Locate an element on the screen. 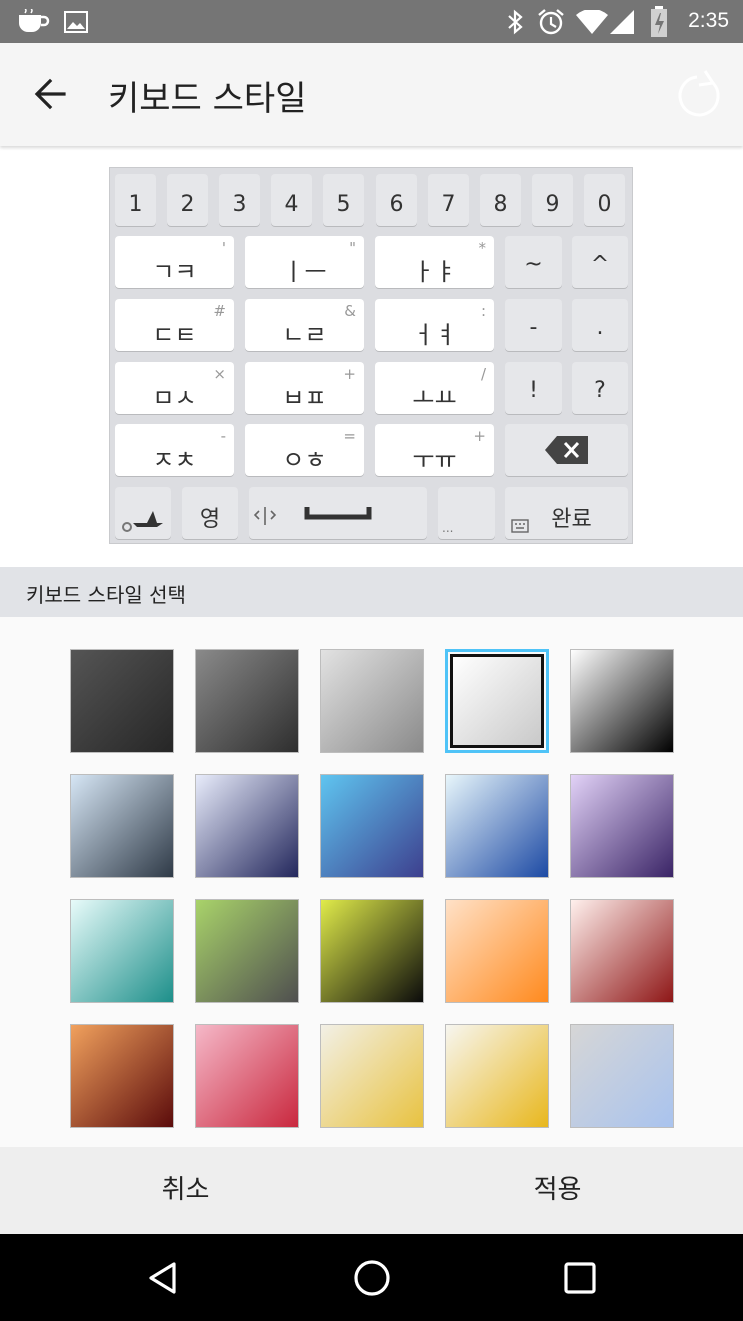 The height and width of the screenshot is (1321, 743). key-number: 9 is located at coordinates (552, 200).